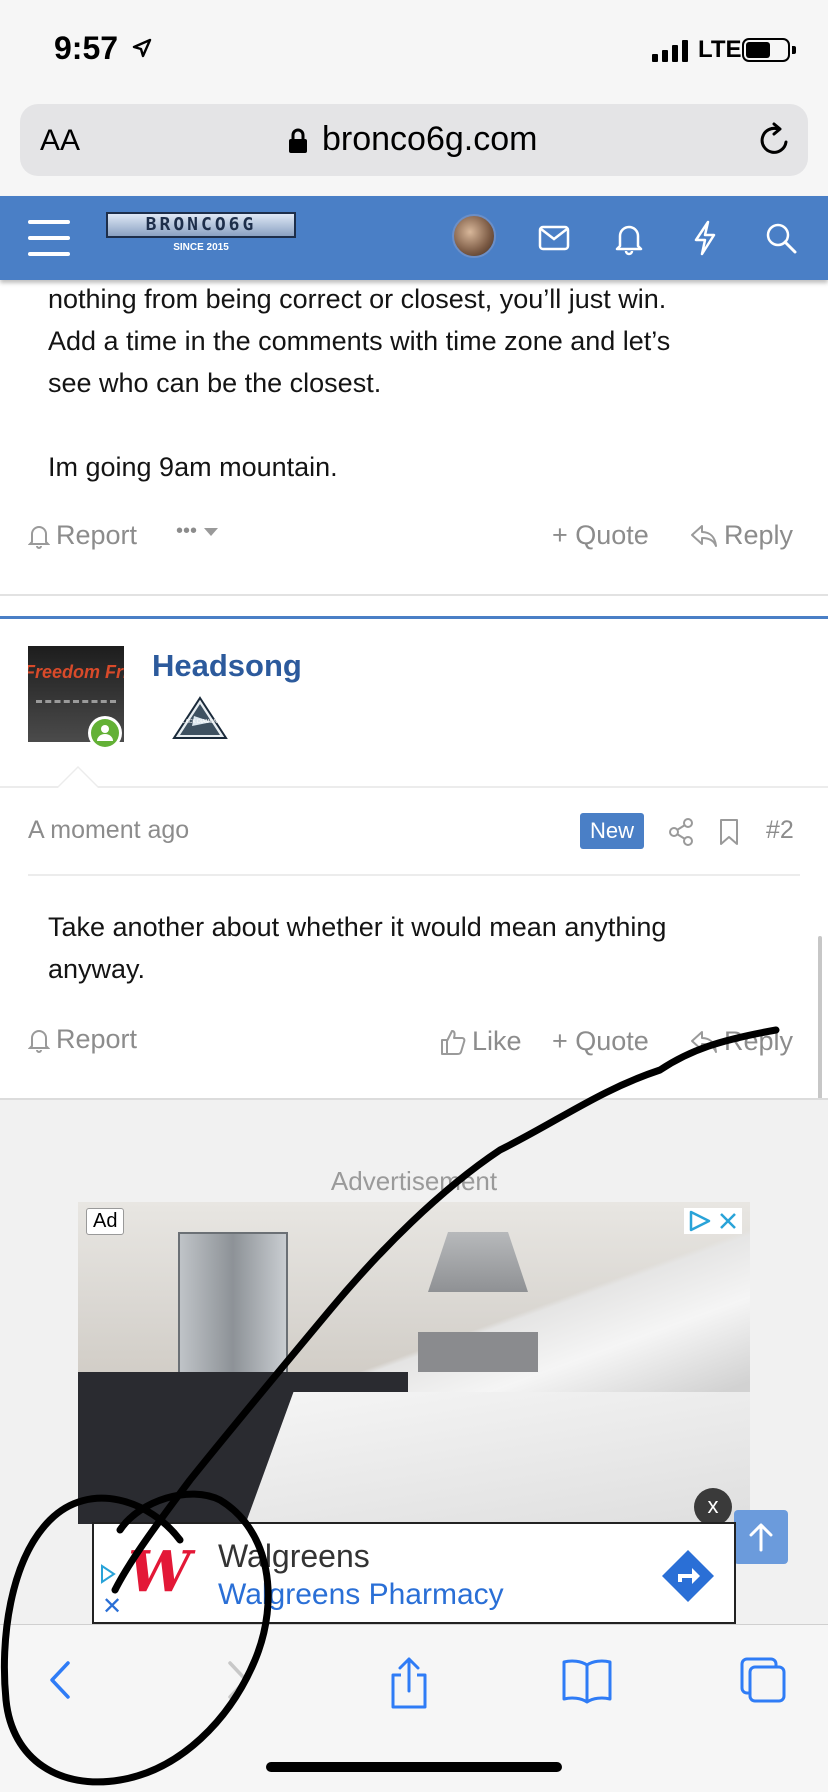  What do you see at coordinates (781, 238) in the screenshot?
I see `search-icon` at bounding box center [781, 238].